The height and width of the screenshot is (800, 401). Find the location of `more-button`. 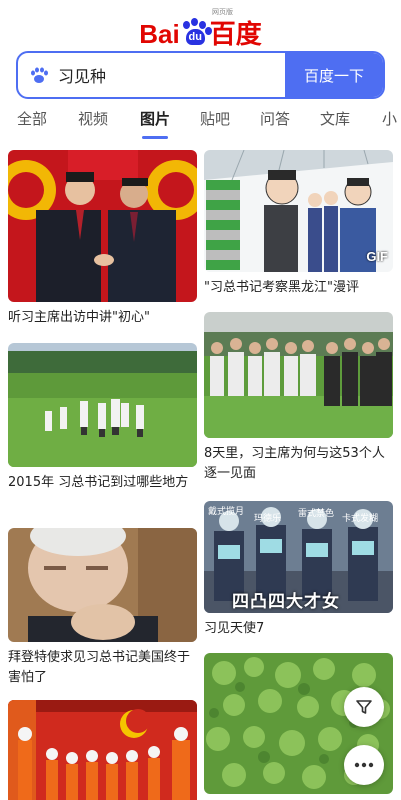

more-button is located at coordinates (364, 765).